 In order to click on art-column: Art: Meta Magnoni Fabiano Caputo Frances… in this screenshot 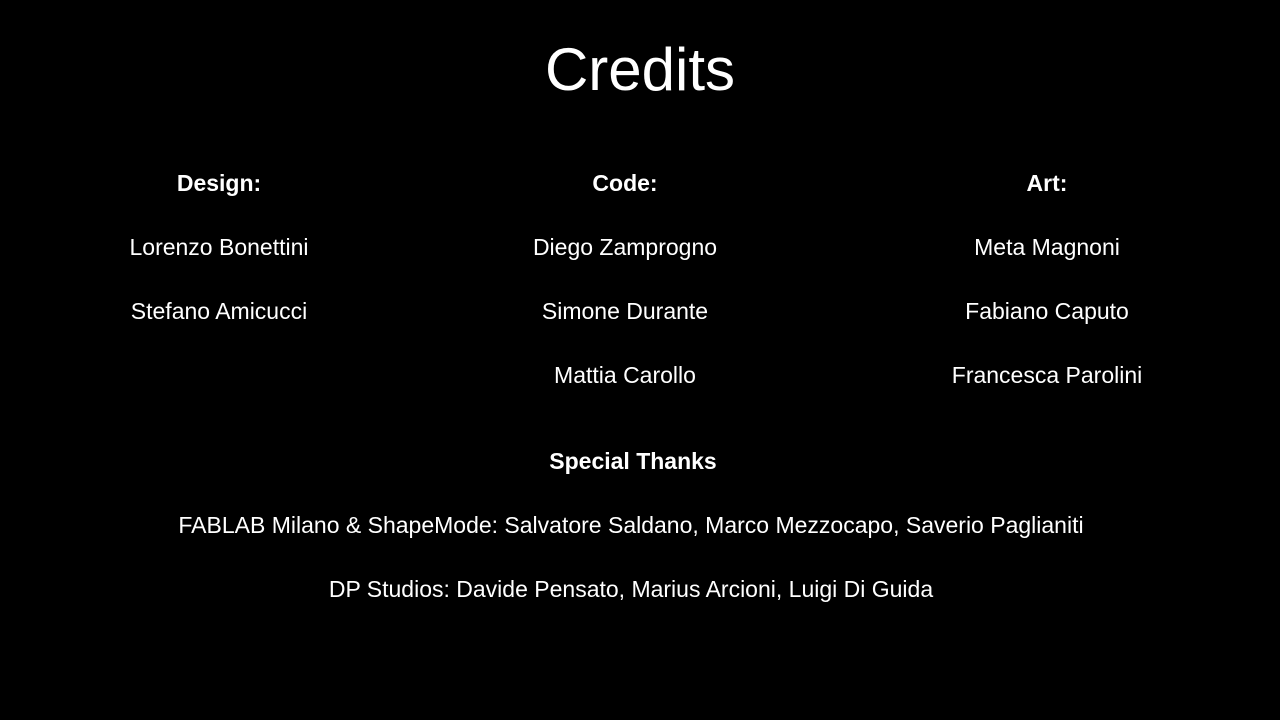, I will do `click(1047, 279)`.